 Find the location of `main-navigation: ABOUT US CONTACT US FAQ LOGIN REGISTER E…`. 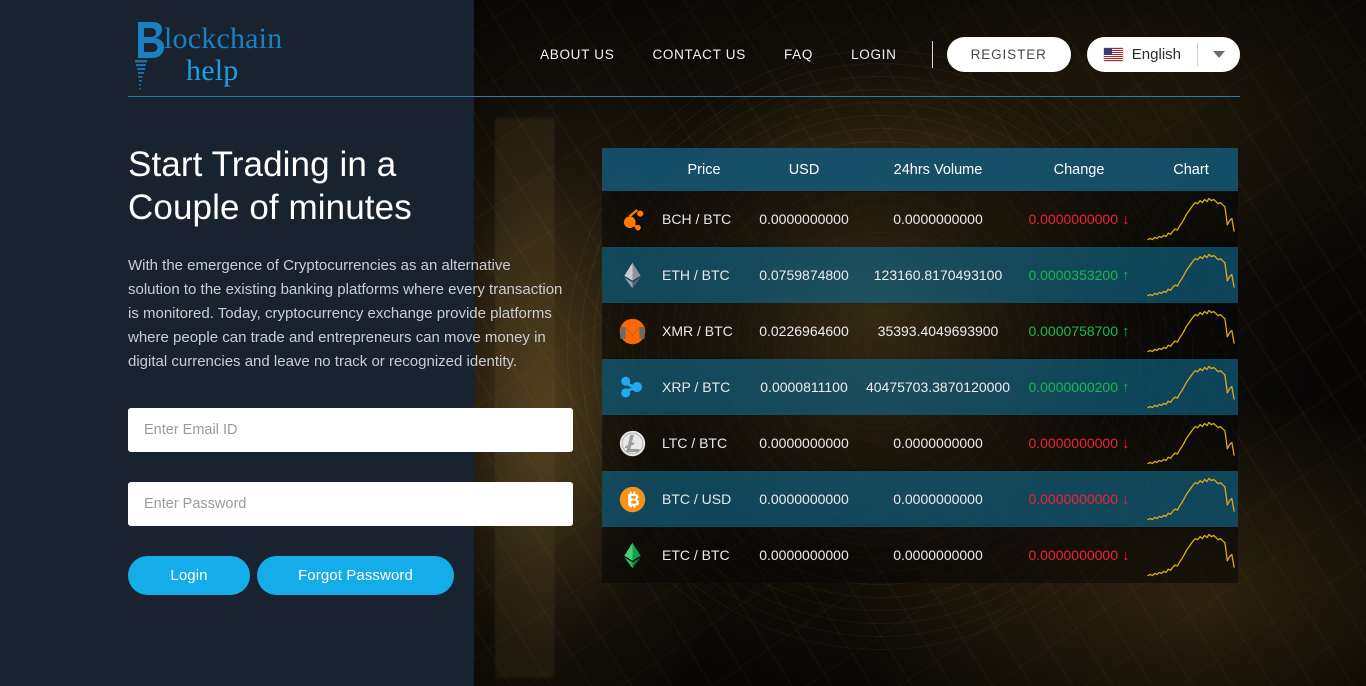

main-navigation: ABOUT US CONTACT US FAQ LOGIN REGISTER E… is located at coordinates (880, 54).